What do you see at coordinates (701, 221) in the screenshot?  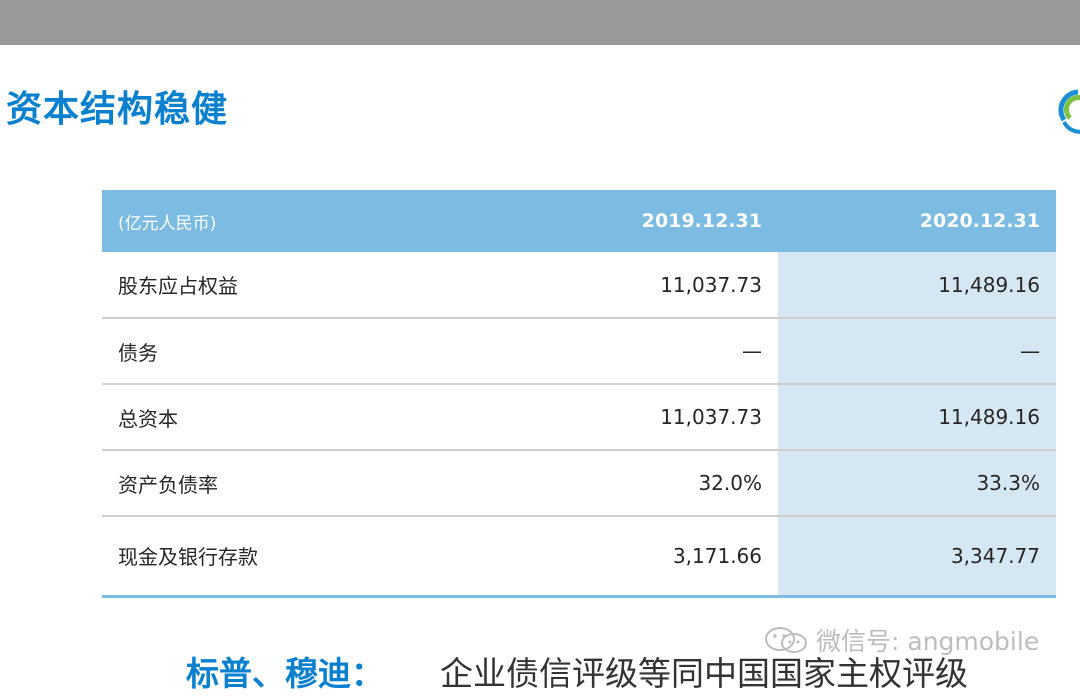 I see `col-header-2019: 2019.12.31` at bounding box center [701, 221].